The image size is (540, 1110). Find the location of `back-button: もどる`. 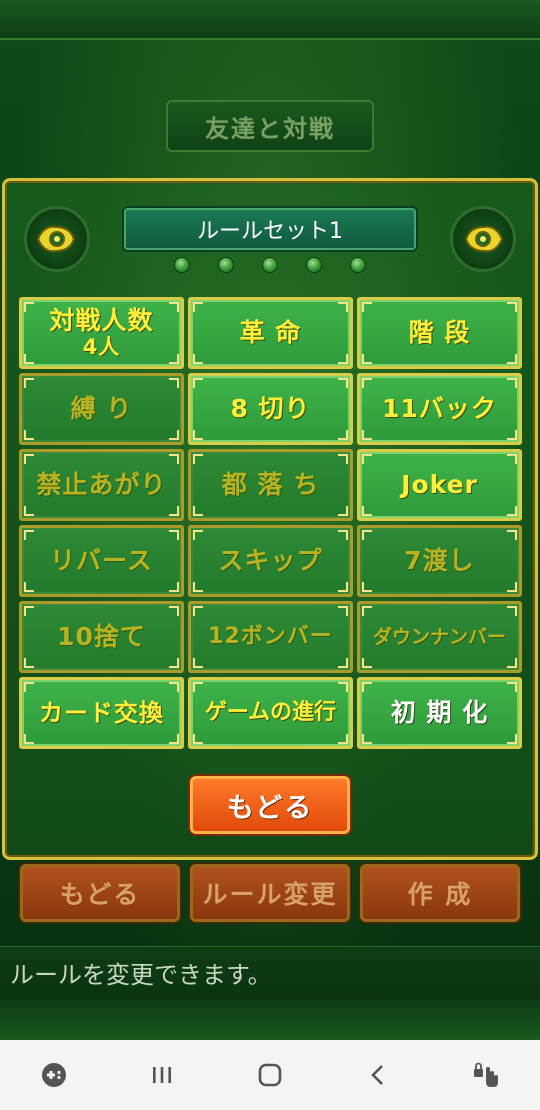

back-button: もどる is located at coordinates (100, 893).